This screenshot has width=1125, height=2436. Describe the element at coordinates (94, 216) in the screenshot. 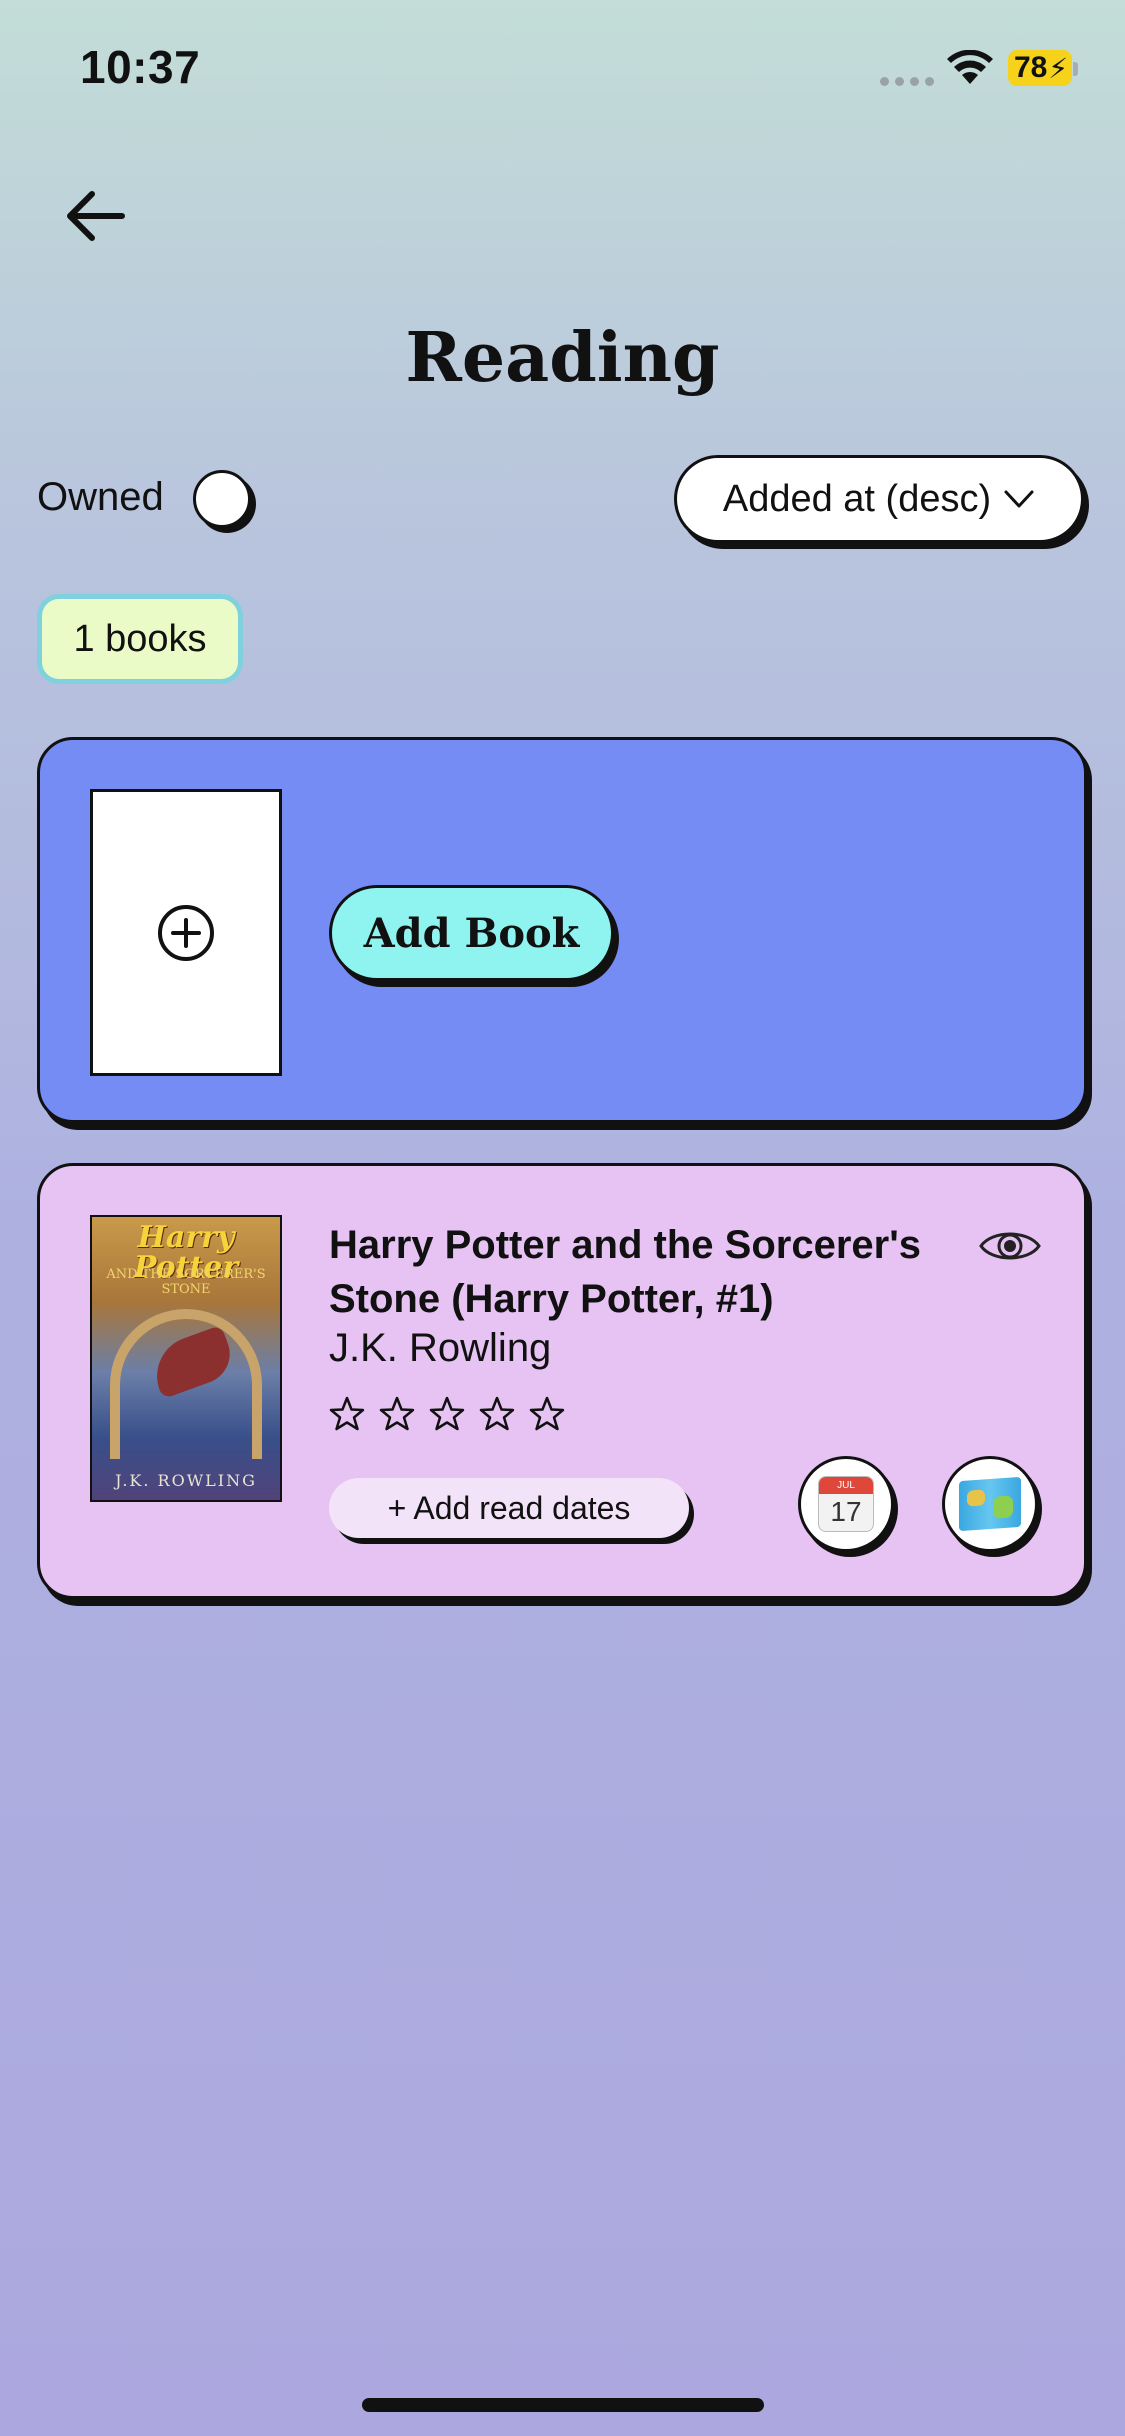

I see `back-arrow-icon` at that location.